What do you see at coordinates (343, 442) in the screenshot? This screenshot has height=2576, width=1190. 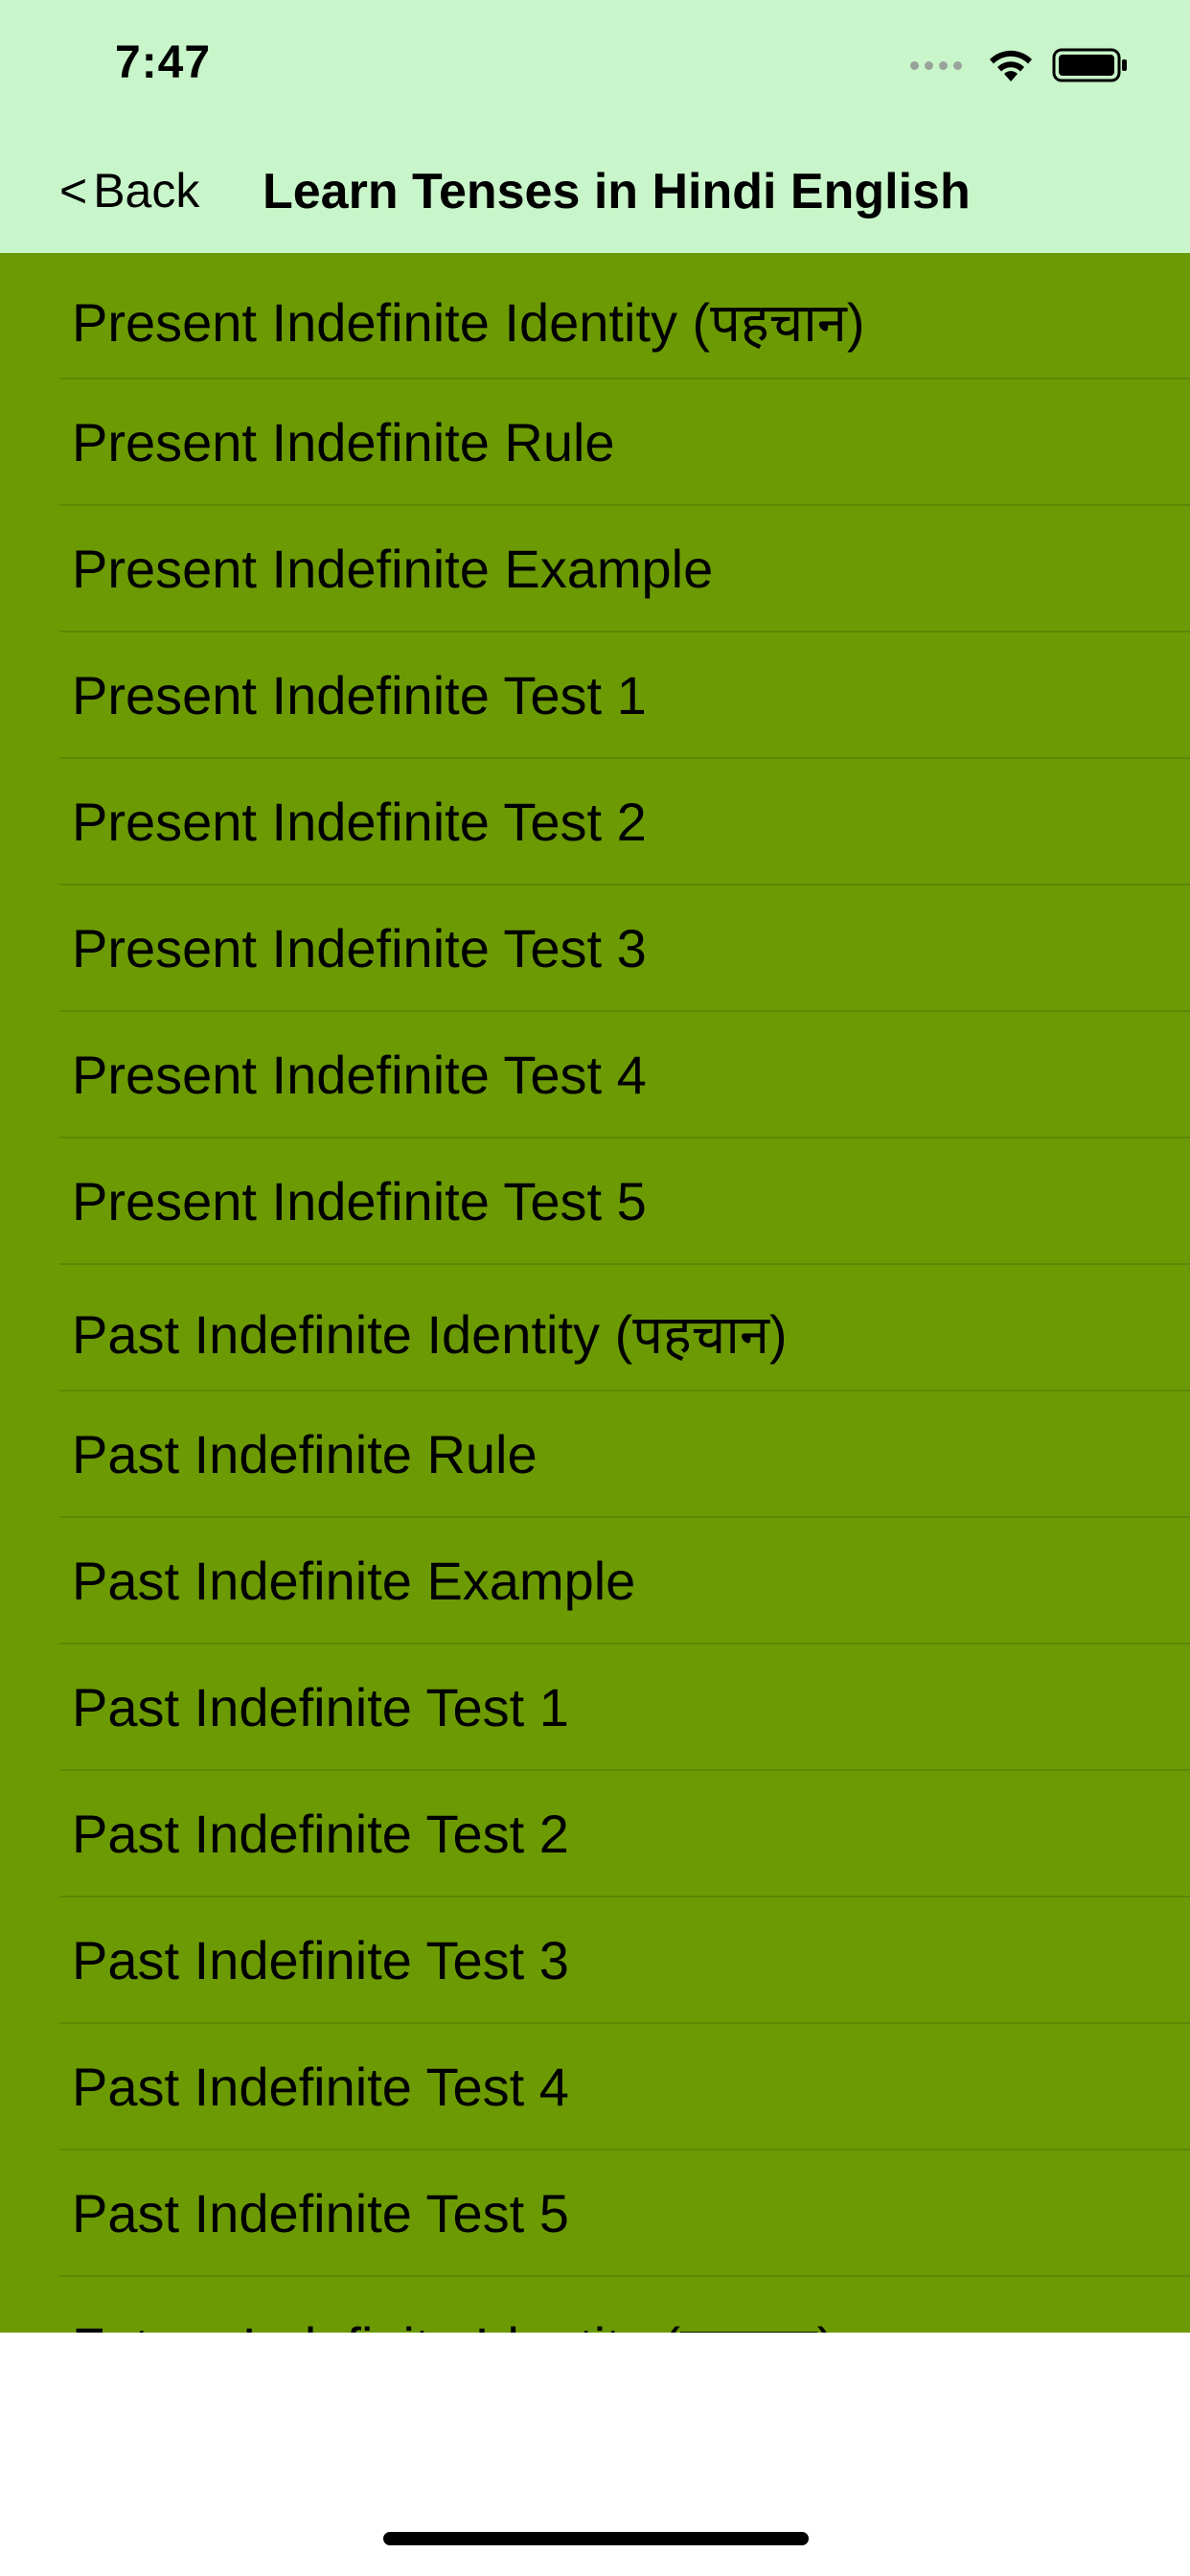 I see `list-item-label: Present Indefinite Rule` at bounding box center [343, 442].